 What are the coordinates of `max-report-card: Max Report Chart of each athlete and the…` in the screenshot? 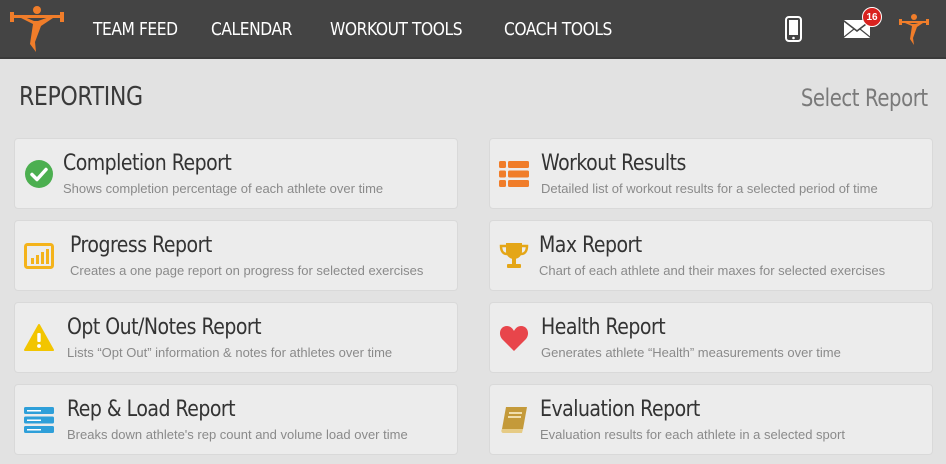 It's located at (711, 255).